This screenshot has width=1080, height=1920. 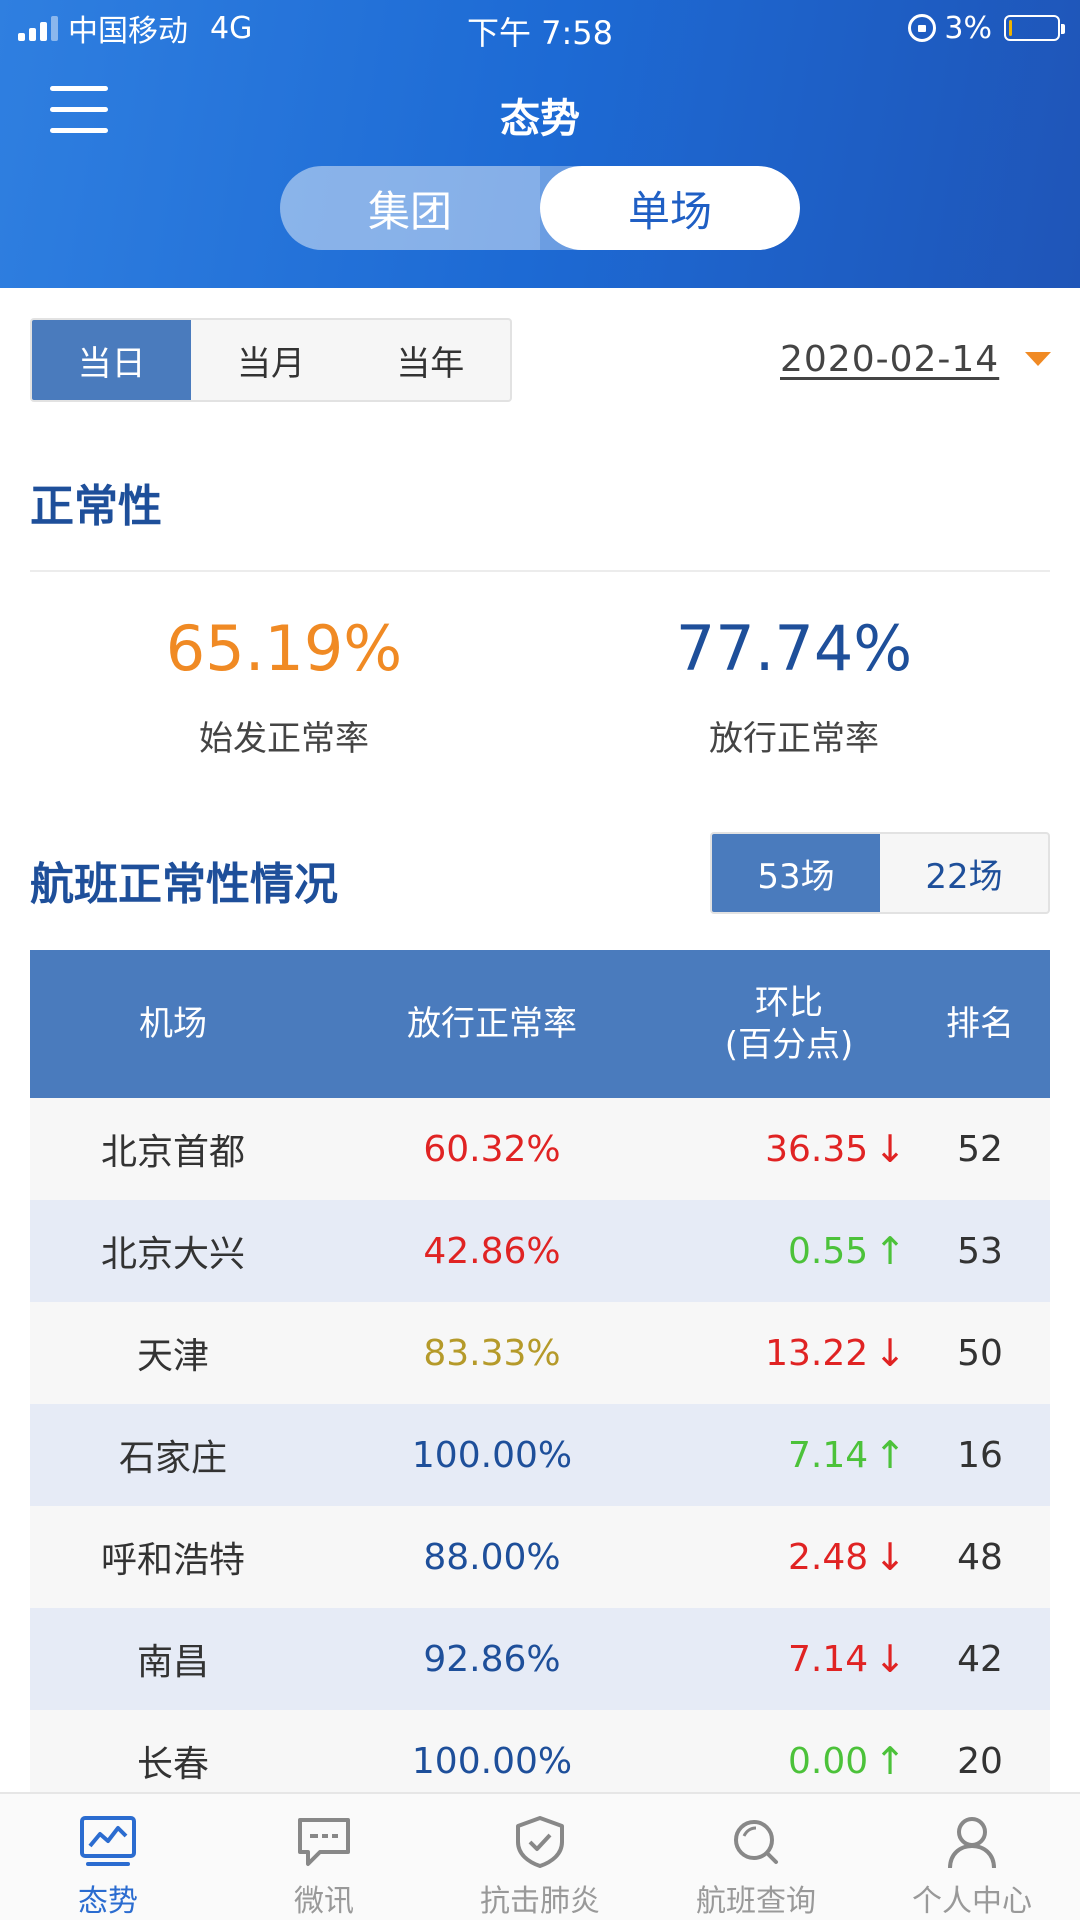 What do you see at coordinates (492, 1251) in the screenshot?
I see `rate-cell: 42.86%` at bounding box center [492, 1251].